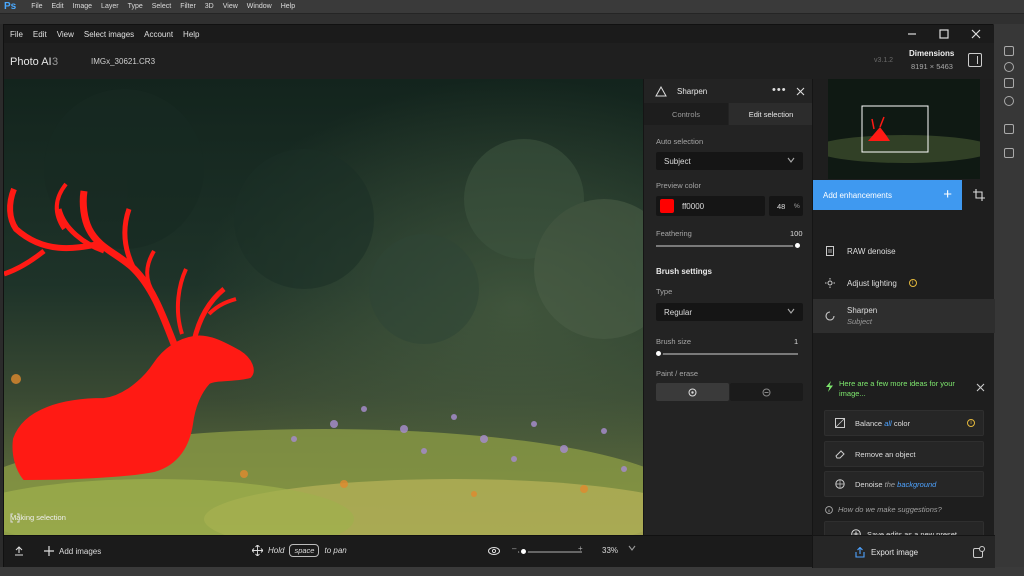 This screenshot has width=1024, height=576. I want to click on idea-remove-object: Remove an object, so click(904, 454).